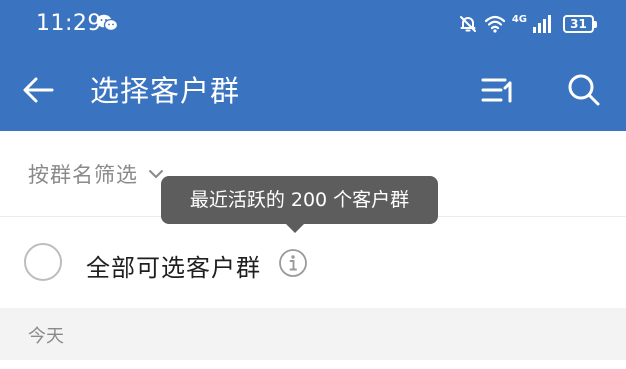 The height and width of the screenshot is (369, 626). I want to click on select-all-radio, so click(43, 262).